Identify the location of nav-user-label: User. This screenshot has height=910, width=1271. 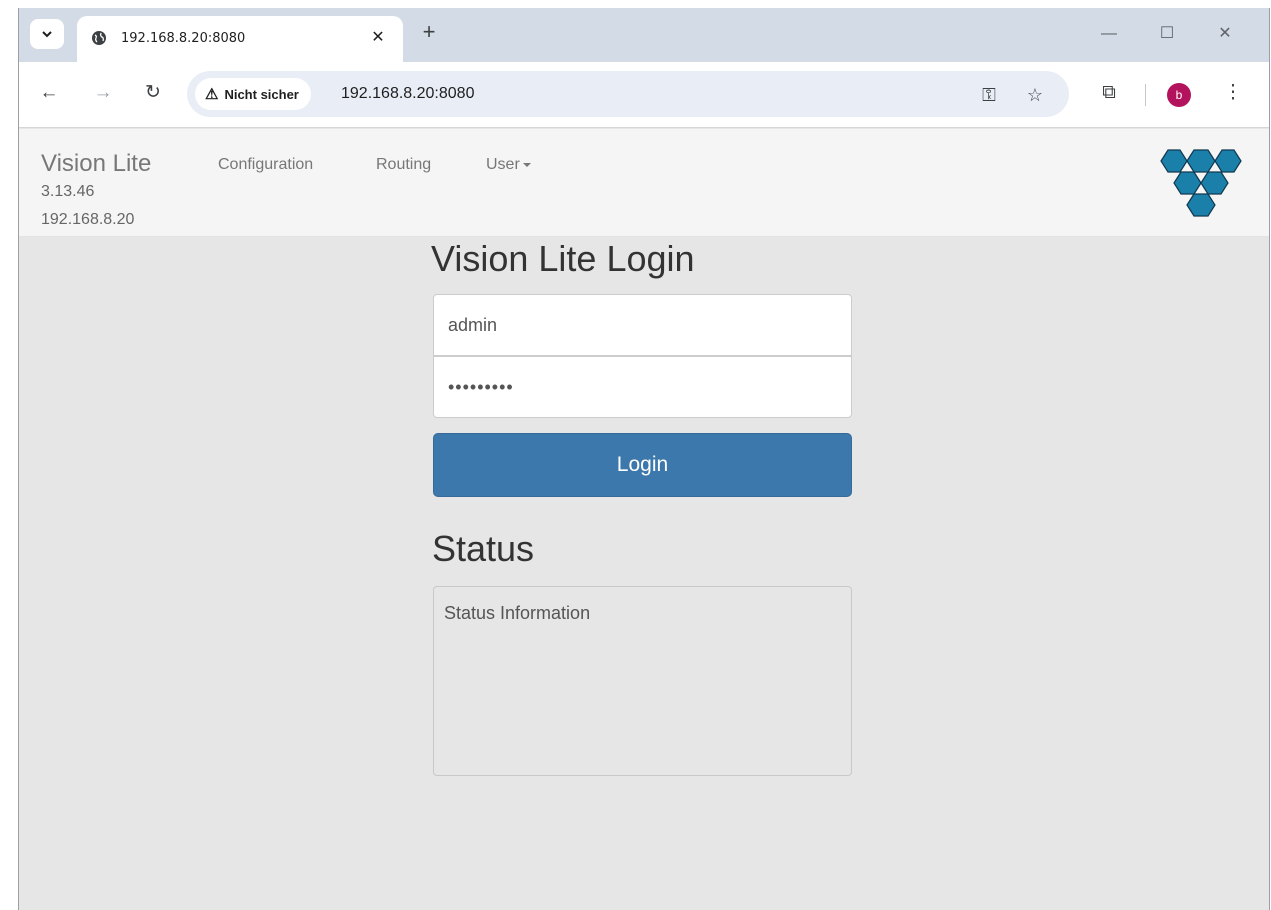
(503, 164).